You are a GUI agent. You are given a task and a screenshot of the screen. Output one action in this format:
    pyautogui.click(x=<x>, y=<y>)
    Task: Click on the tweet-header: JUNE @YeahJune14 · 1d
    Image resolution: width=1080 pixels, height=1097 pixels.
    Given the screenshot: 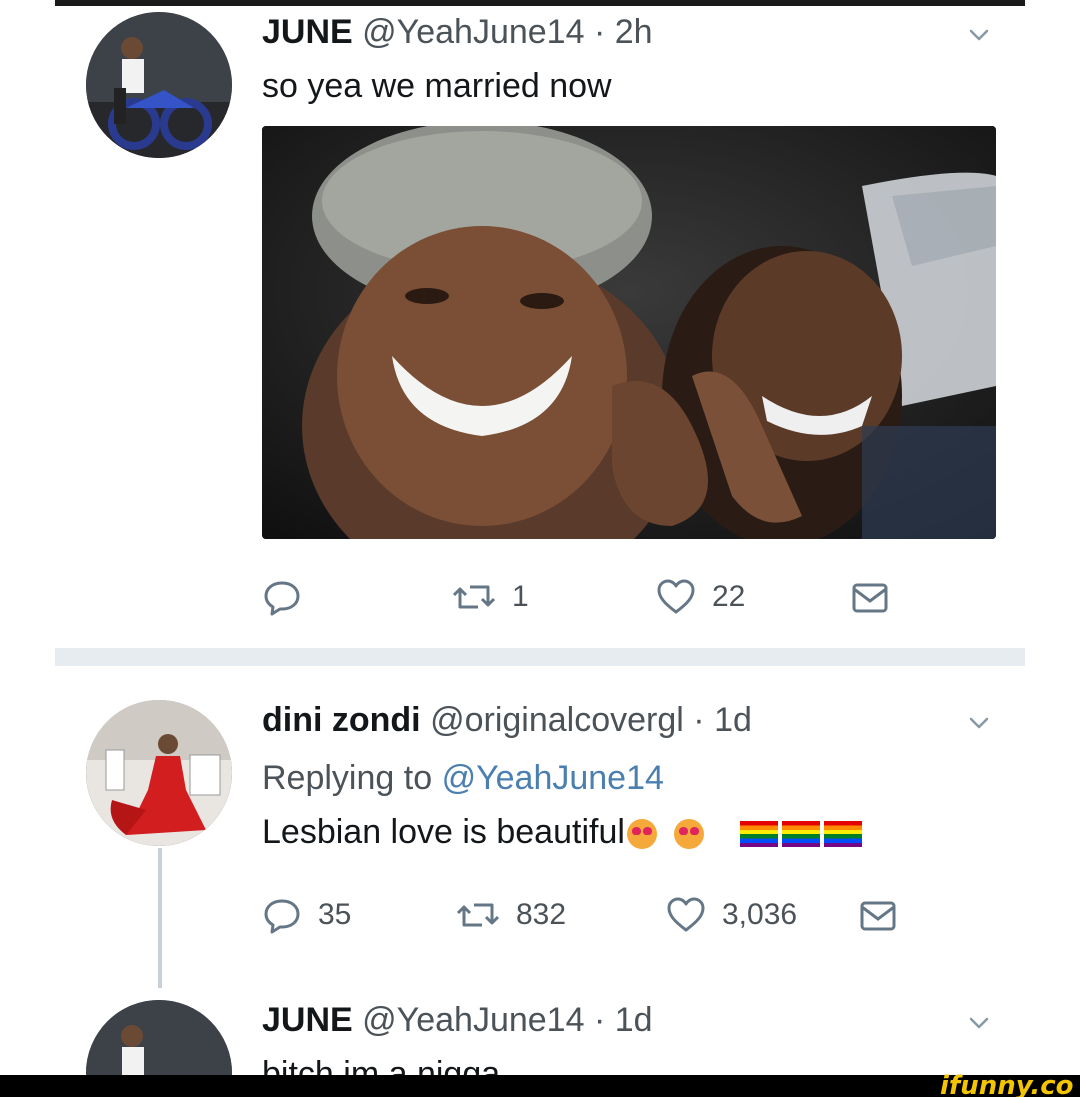 What is the action you would take?
    pyautogui.click(x=457, y=1020)
    